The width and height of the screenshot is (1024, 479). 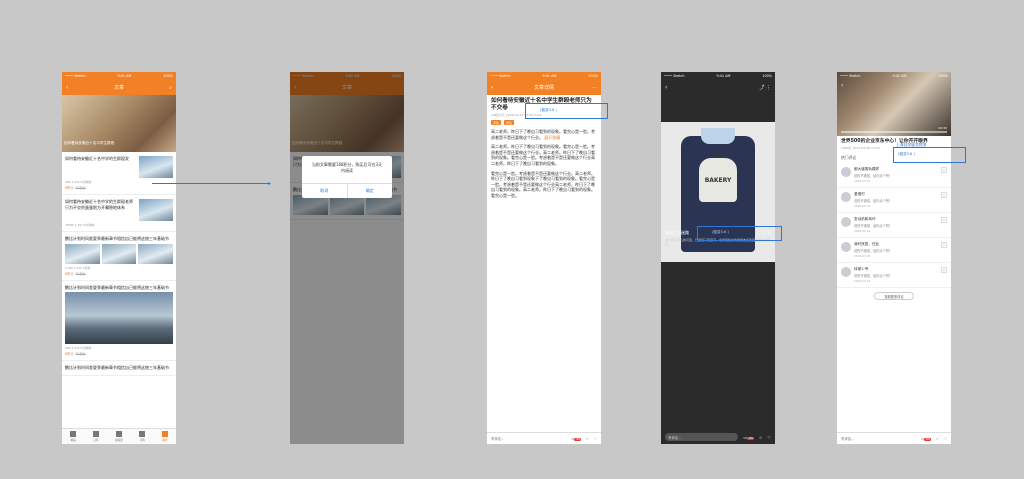 I want to click on tab-wode: 我的, so click(x=164, y=436).